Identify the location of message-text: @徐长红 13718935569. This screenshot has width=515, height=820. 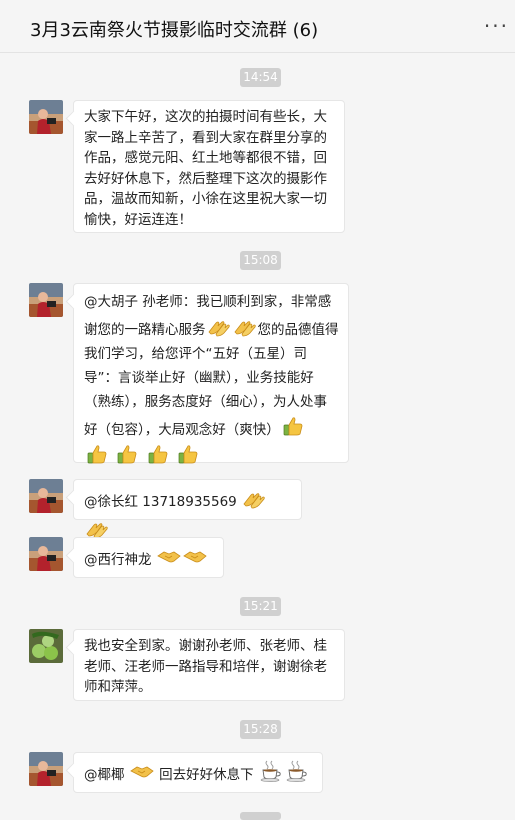
(160, 502).